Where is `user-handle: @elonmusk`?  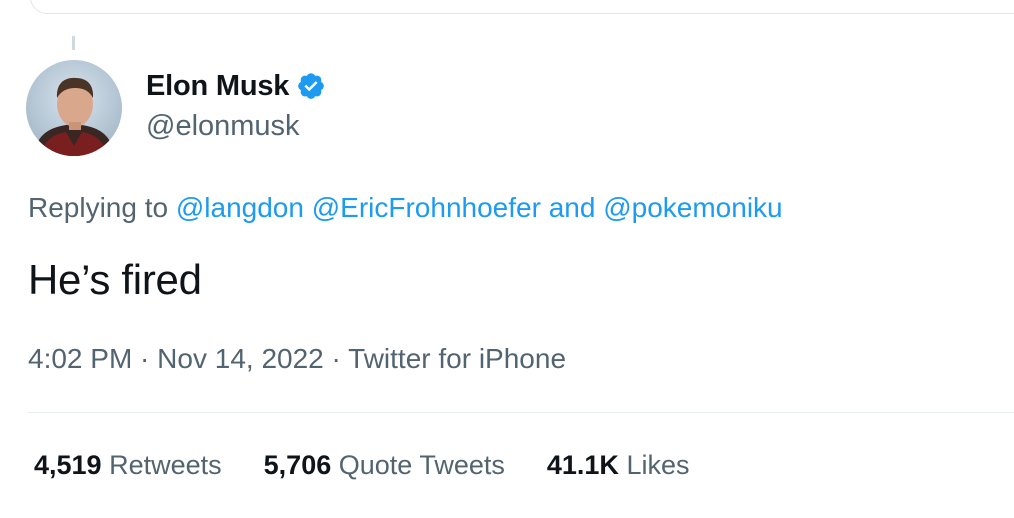
user-handle: @elonmusk is located at coordinates (236, 126).